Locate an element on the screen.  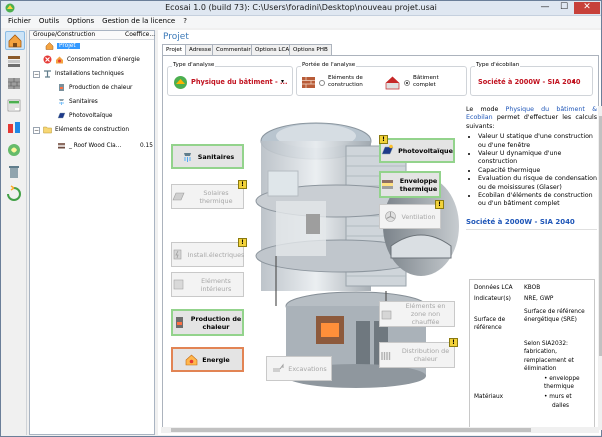
menu-options: Options is located at coordinates (80, 20).